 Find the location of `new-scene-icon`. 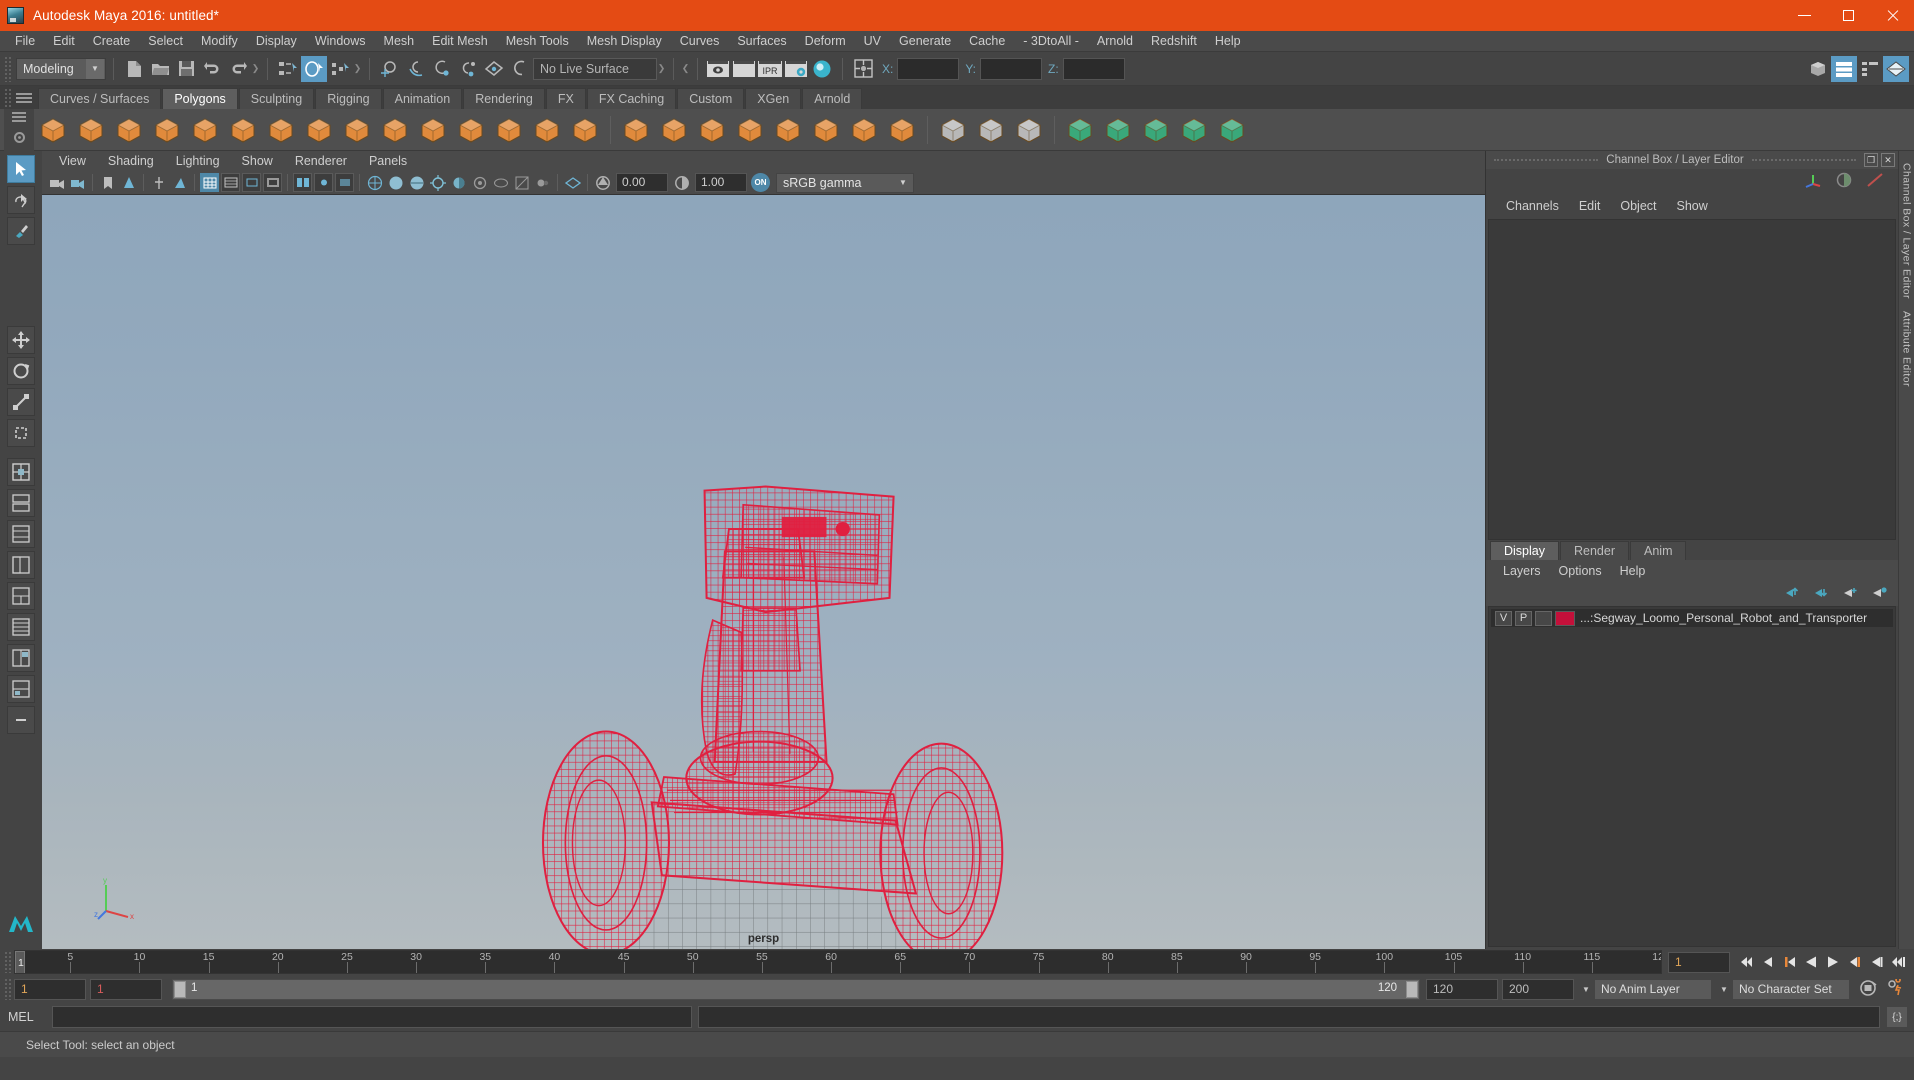

new-scene-icon is located at coordinates (134, 69).